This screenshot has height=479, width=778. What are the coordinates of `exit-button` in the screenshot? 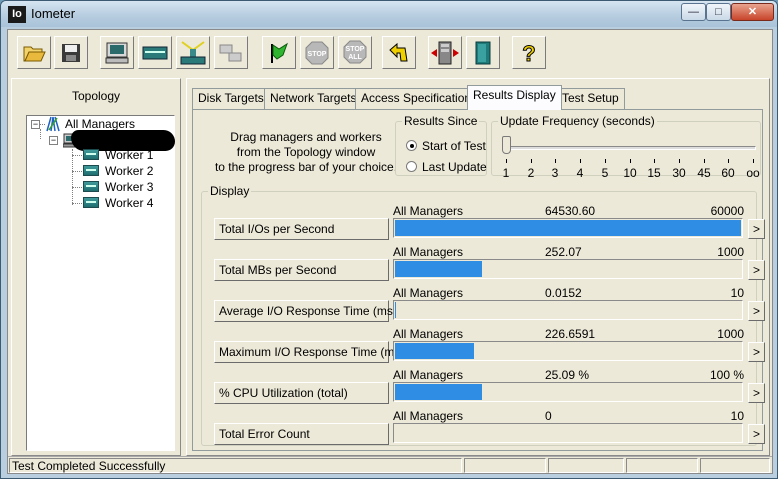 It's located at (483, 52).